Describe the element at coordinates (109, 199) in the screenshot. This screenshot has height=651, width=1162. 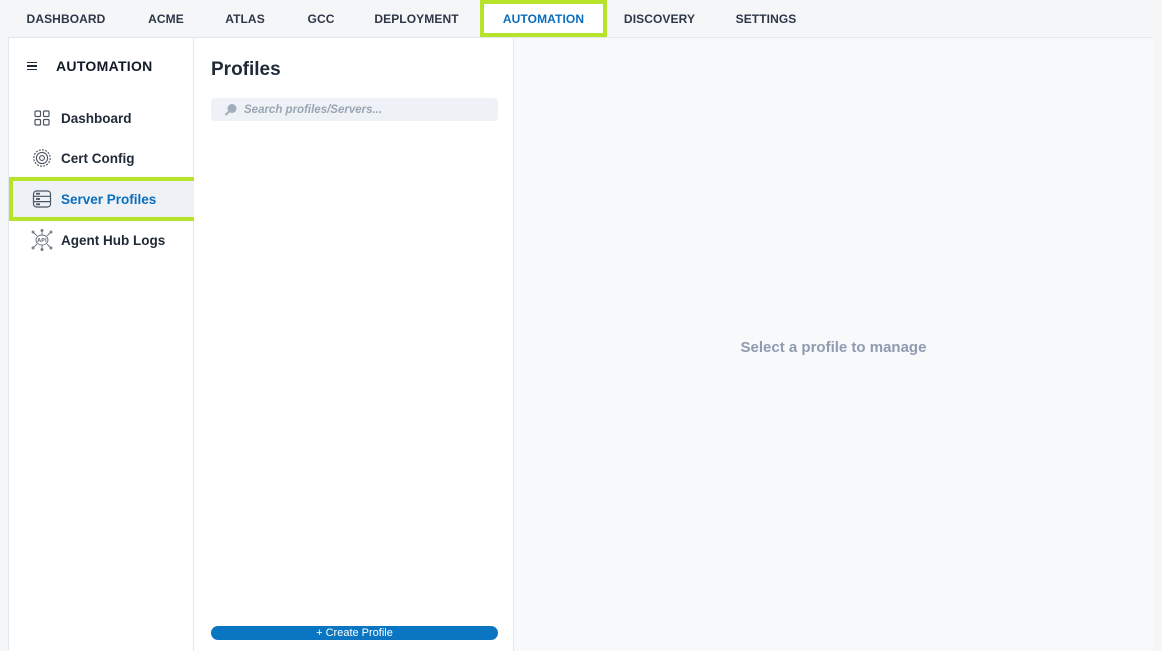
I see `sidebar-item-label: Server Profiles` at that location.